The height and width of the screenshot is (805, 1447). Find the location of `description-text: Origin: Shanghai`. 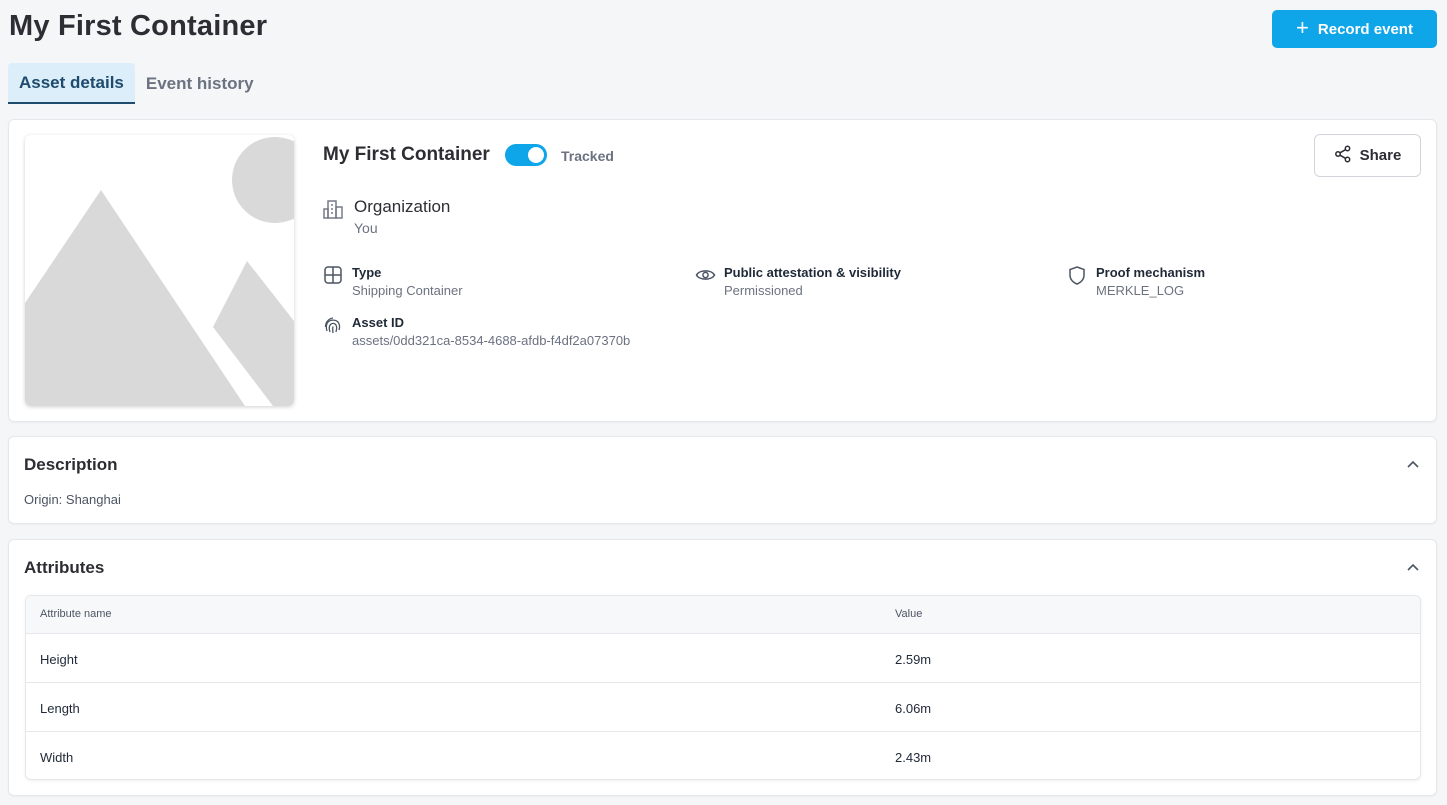

description-text: Origin: Shanghai is located at coordinates (72, 499).